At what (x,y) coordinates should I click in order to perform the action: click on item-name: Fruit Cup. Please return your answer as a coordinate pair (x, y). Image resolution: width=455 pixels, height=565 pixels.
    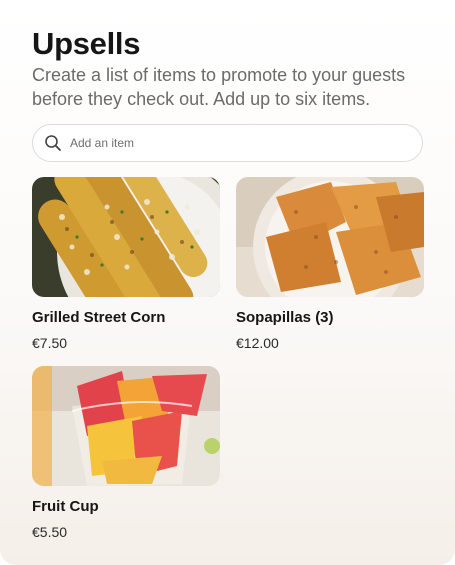
    Looking at the image, I should click on (65, 506).